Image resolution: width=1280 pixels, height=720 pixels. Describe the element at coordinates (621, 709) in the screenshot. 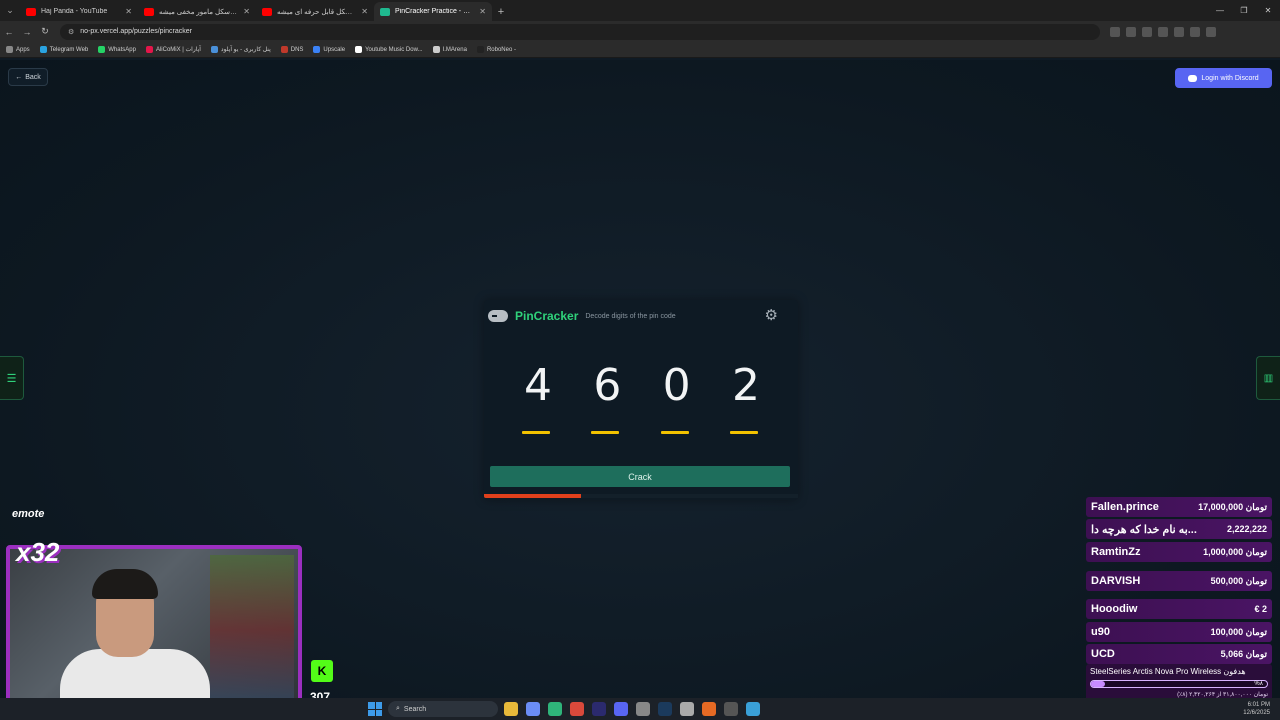

I see `discord-app-icon` at that location.